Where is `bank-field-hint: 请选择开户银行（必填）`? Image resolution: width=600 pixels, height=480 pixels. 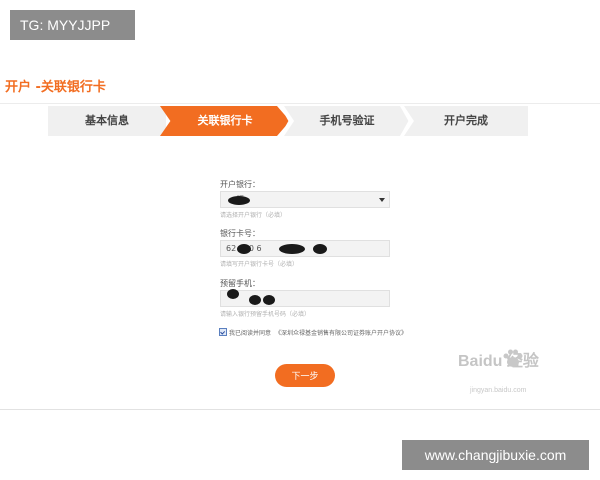 bank-field-hint: 请选择开户银行（必填） is located at coordinates (253, 215).